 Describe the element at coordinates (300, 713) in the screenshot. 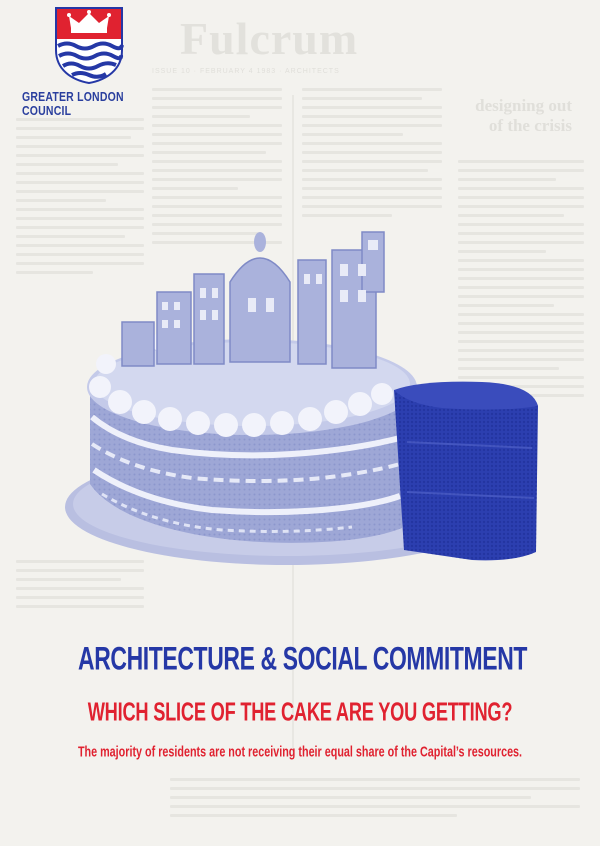

I see `poster-subtitle: WHICH SLICE OF THE CAKE ARE YOU GETTING?` at that location.